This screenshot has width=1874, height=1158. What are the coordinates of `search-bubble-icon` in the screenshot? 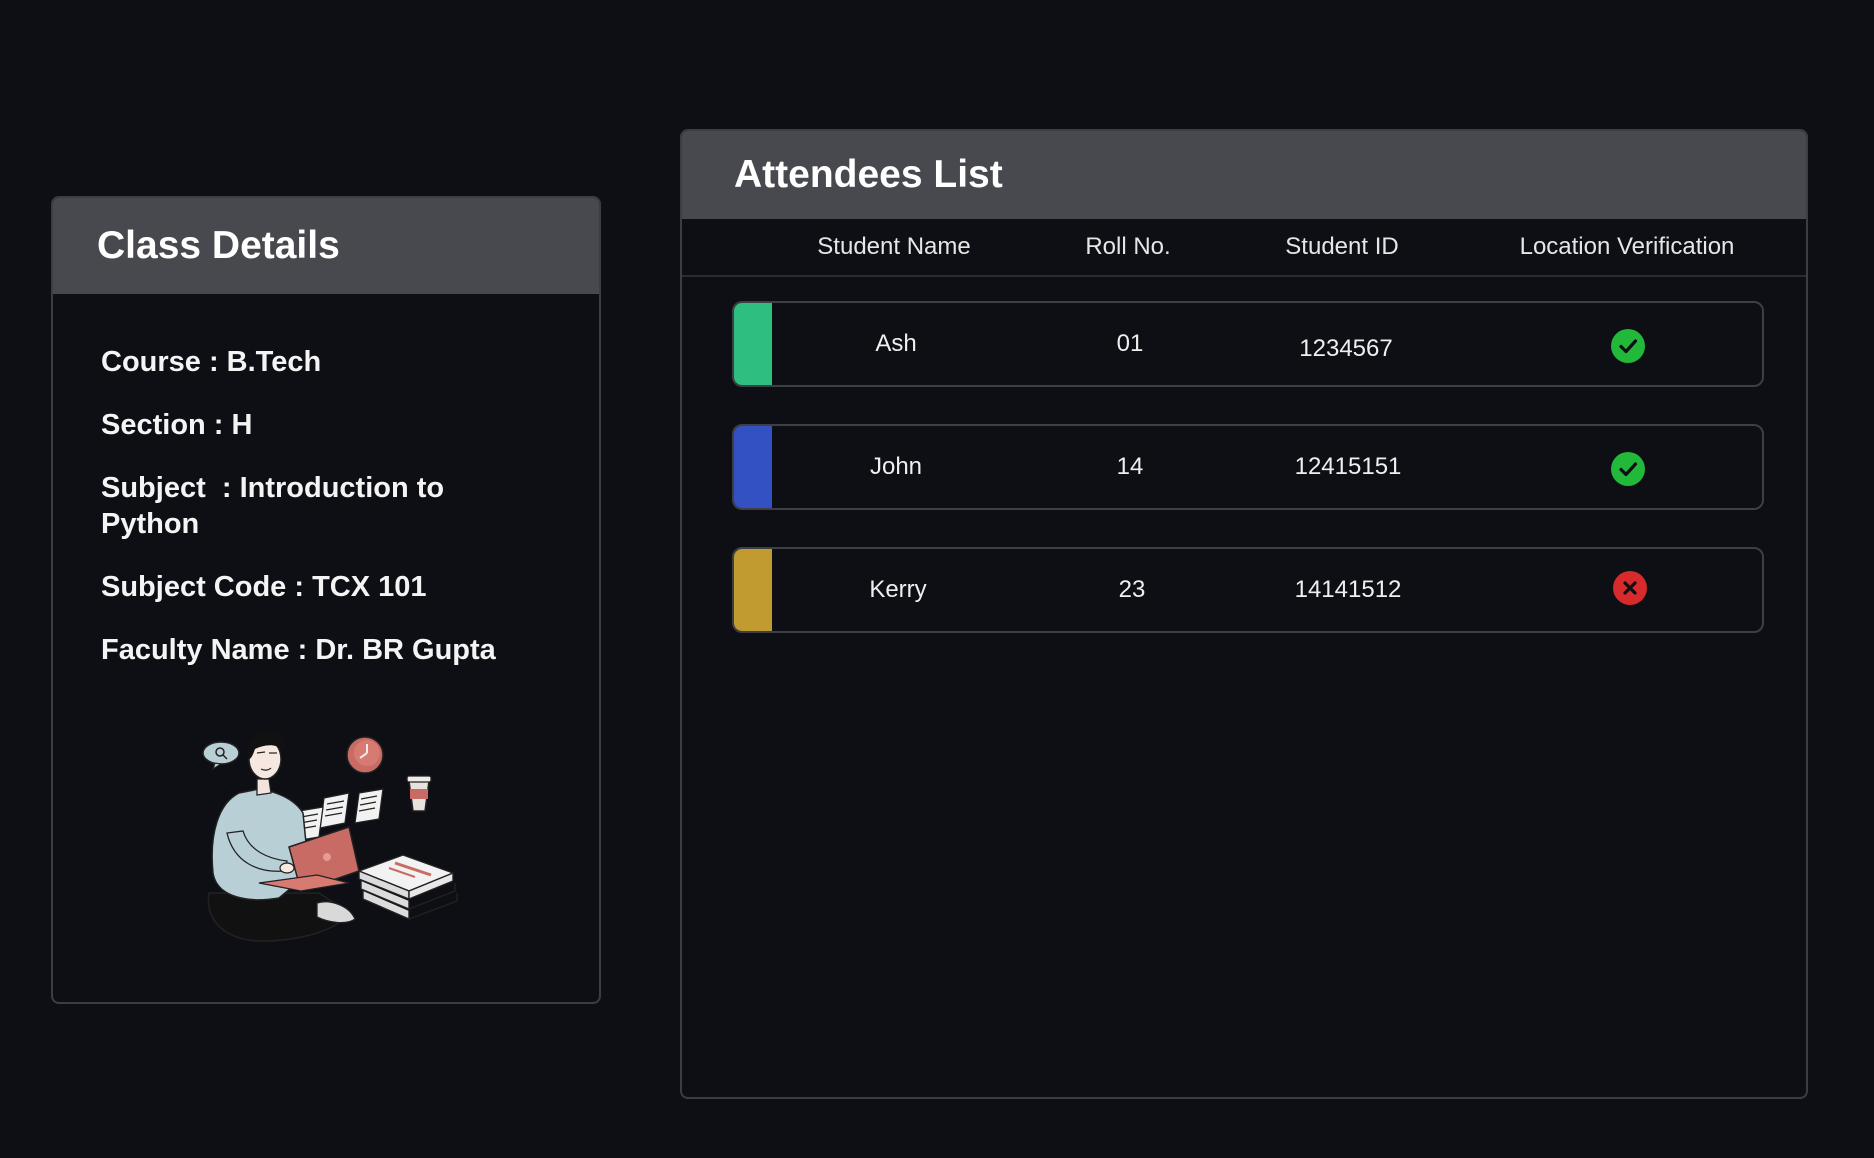 It's located at (221, 756).